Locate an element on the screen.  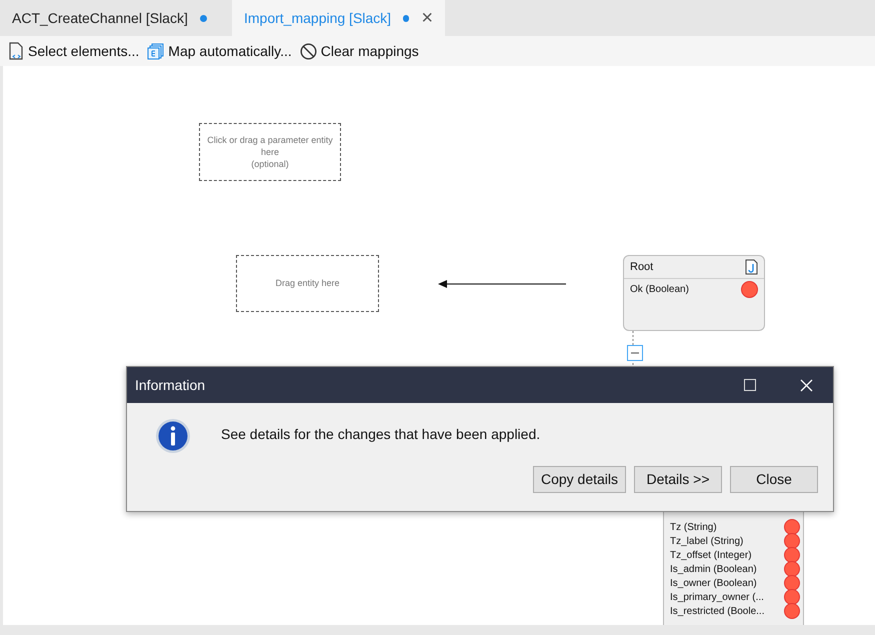
close-icon is located at coordinates (806, 385).